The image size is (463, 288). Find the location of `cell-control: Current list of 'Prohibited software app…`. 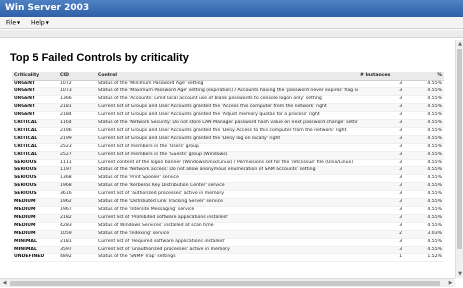

cell-control: Current list of 'Prohibited software app… is located at coordinates (227, 218).